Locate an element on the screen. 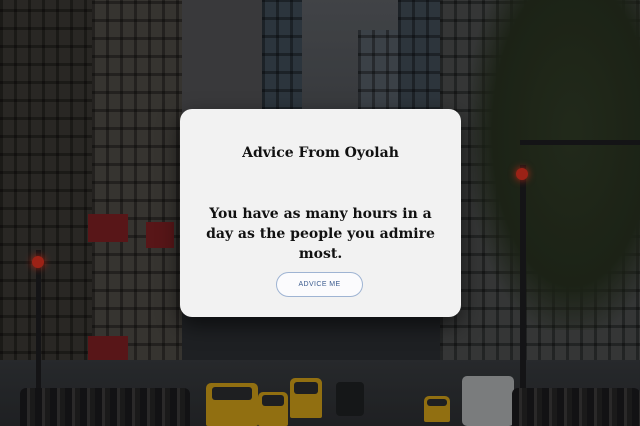  advice-me-button: ADVICE ME is located at coordinates (319, 284).